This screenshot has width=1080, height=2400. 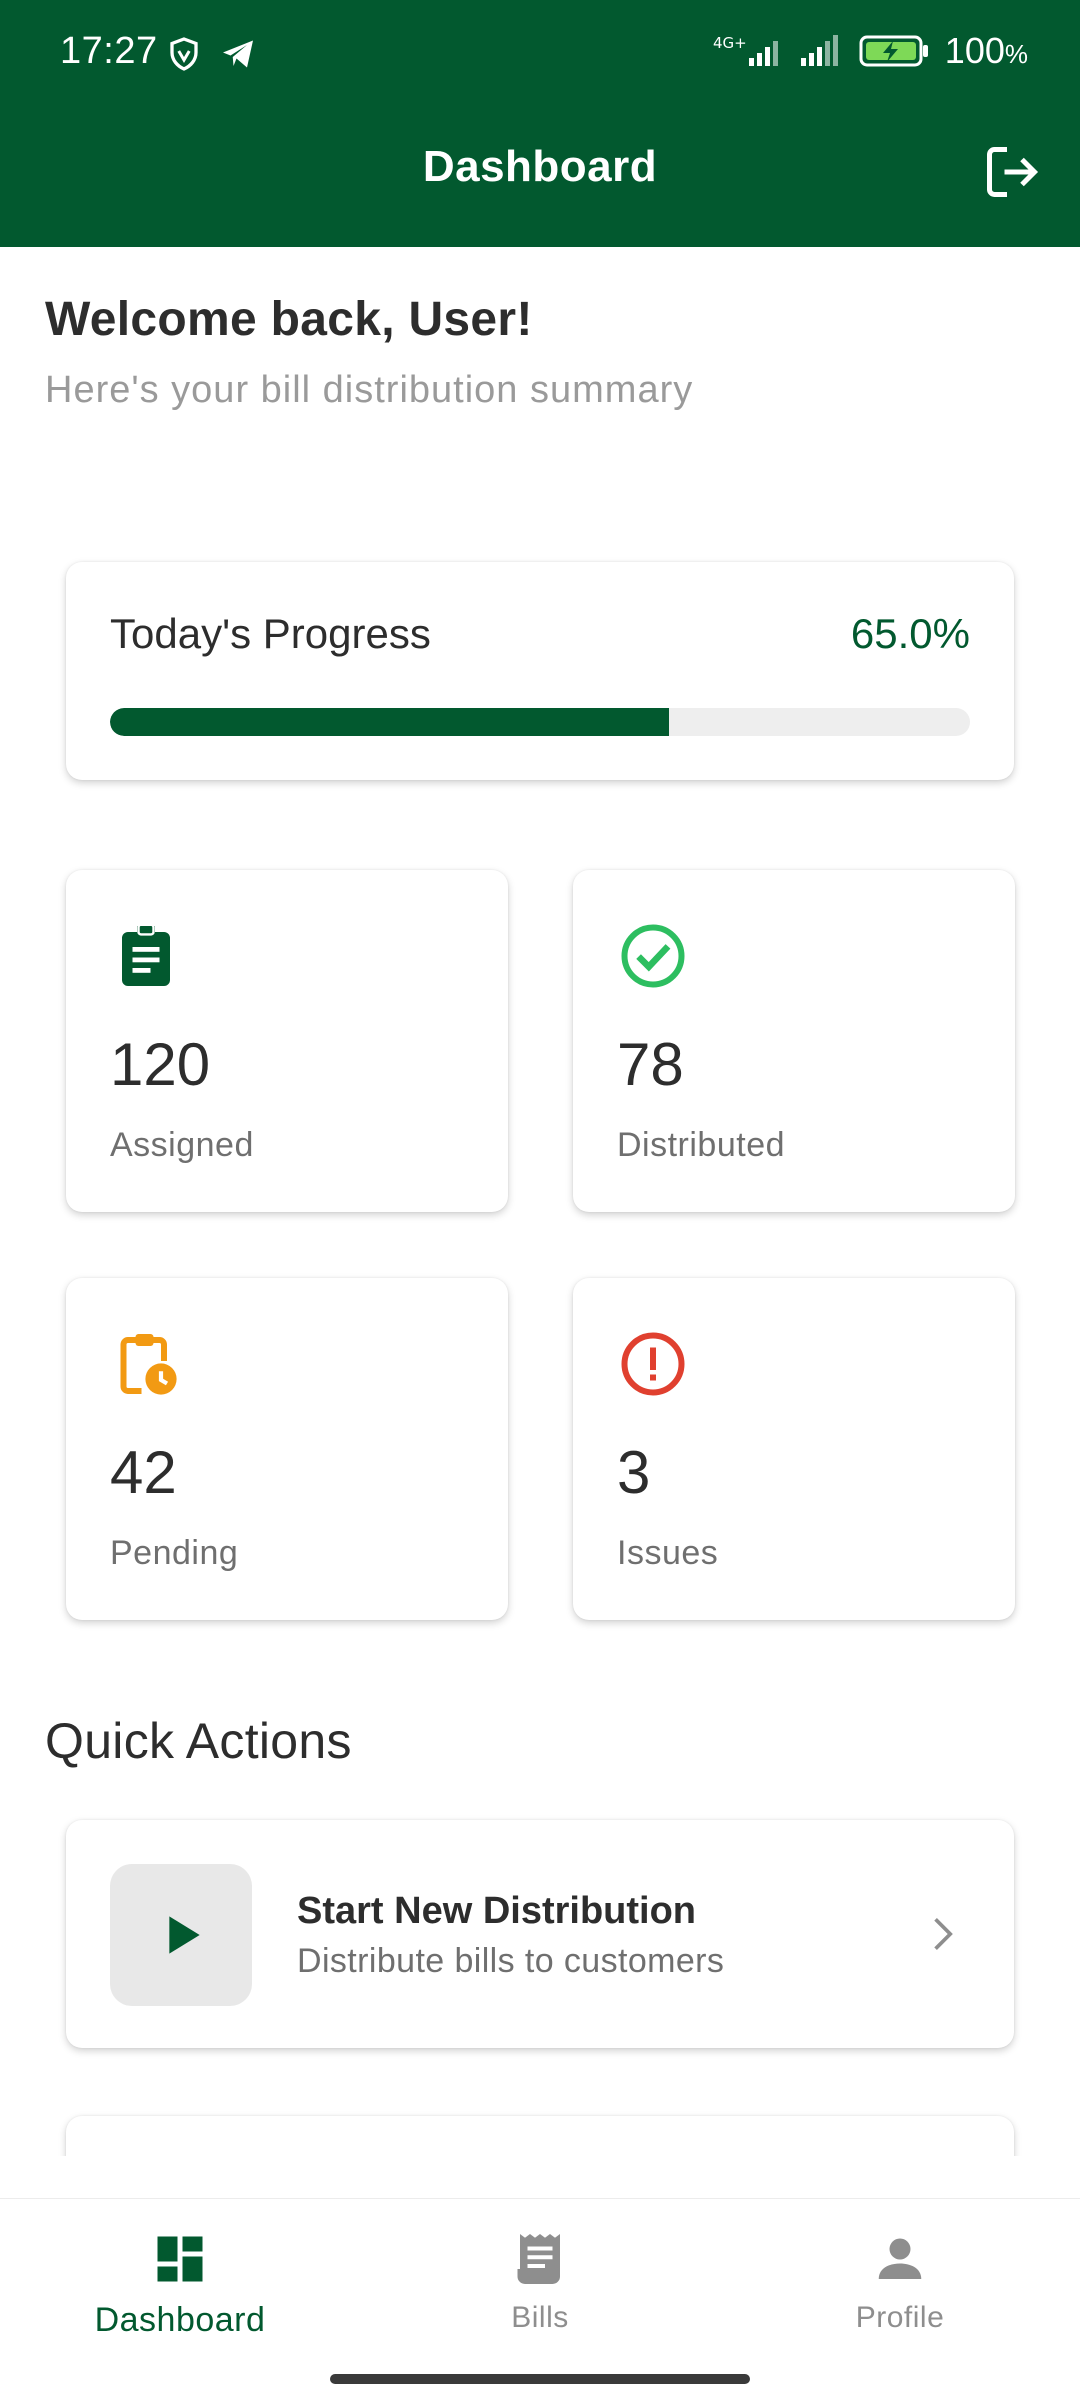 What do you see at coordinates (238, 54) in the screenshot?
I see `telegram-icon` at bounding box center [238, 54].